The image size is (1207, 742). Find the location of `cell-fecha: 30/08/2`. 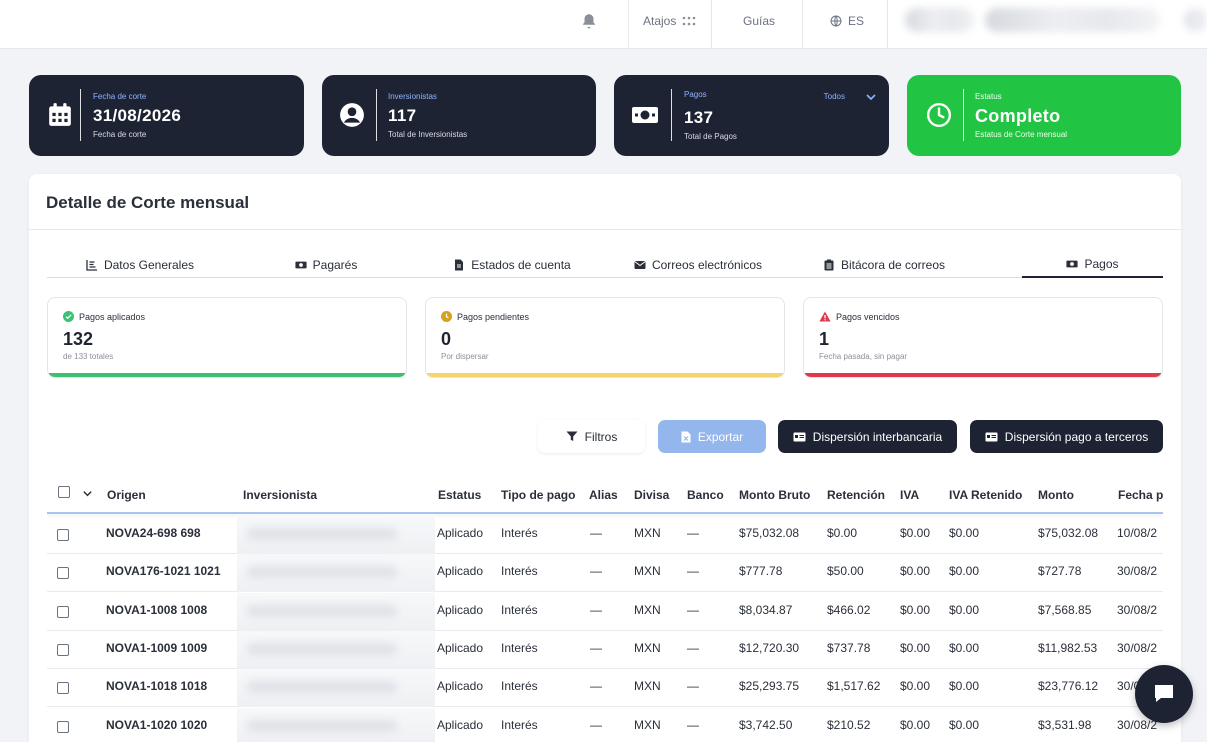

cell-fecha: 30/08/2 is located at coordinates (1137, 647).